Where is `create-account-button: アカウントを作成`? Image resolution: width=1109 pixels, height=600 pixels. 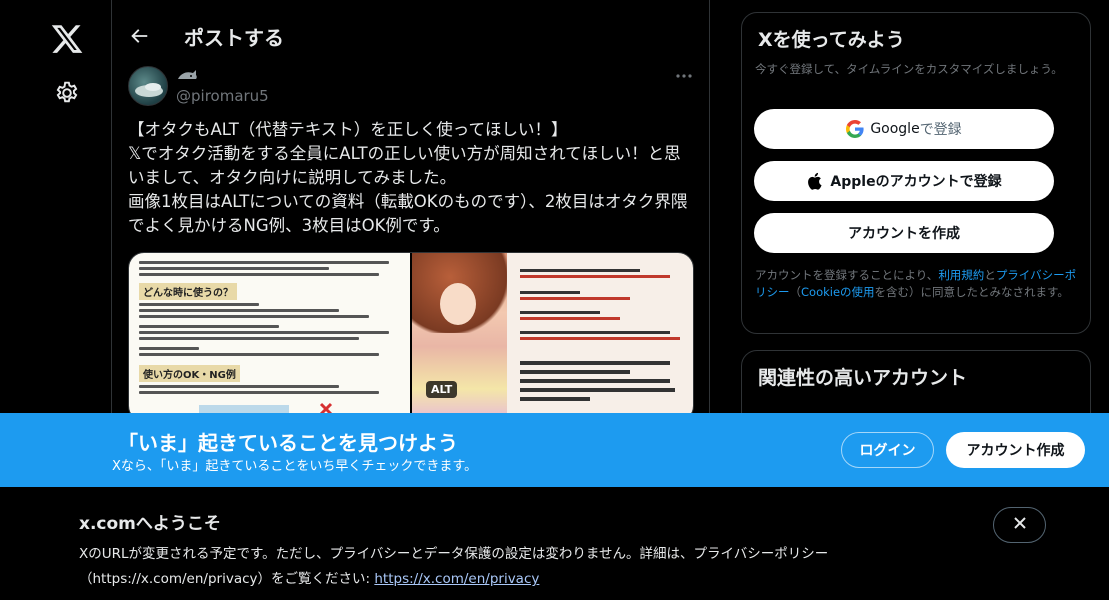
create-account-button: アカウントを作成 is located at coordinates (904, 233).